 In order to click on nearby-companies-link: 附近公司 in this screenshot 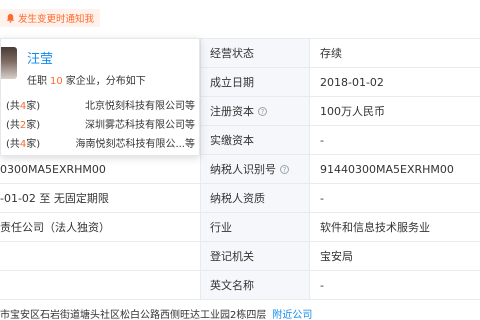, I will do `click(292, 315)`.